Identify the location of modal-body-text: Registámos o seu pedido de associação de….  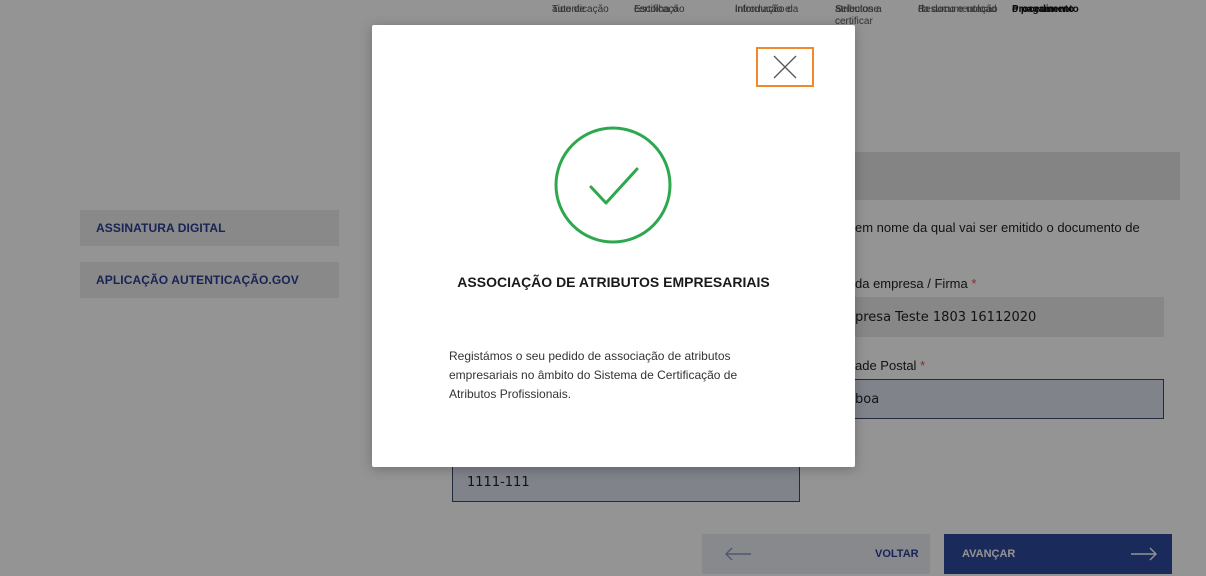
(593, 375).